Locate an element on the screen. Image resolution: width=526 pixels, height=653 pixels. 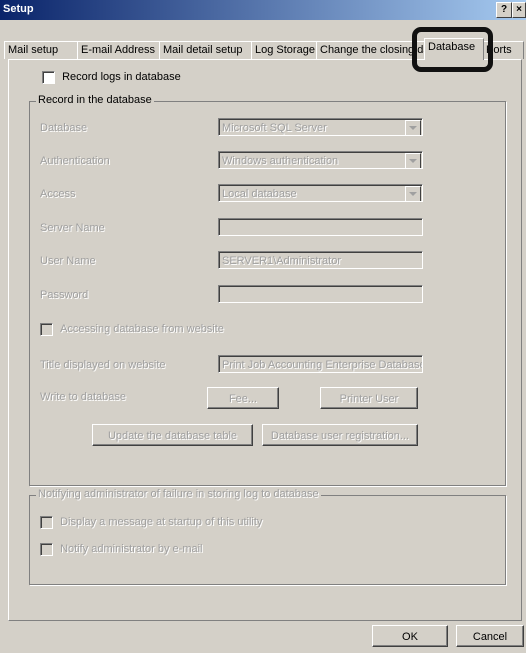
authentication-select: Windows authentication is located at coordinates (320, 160).